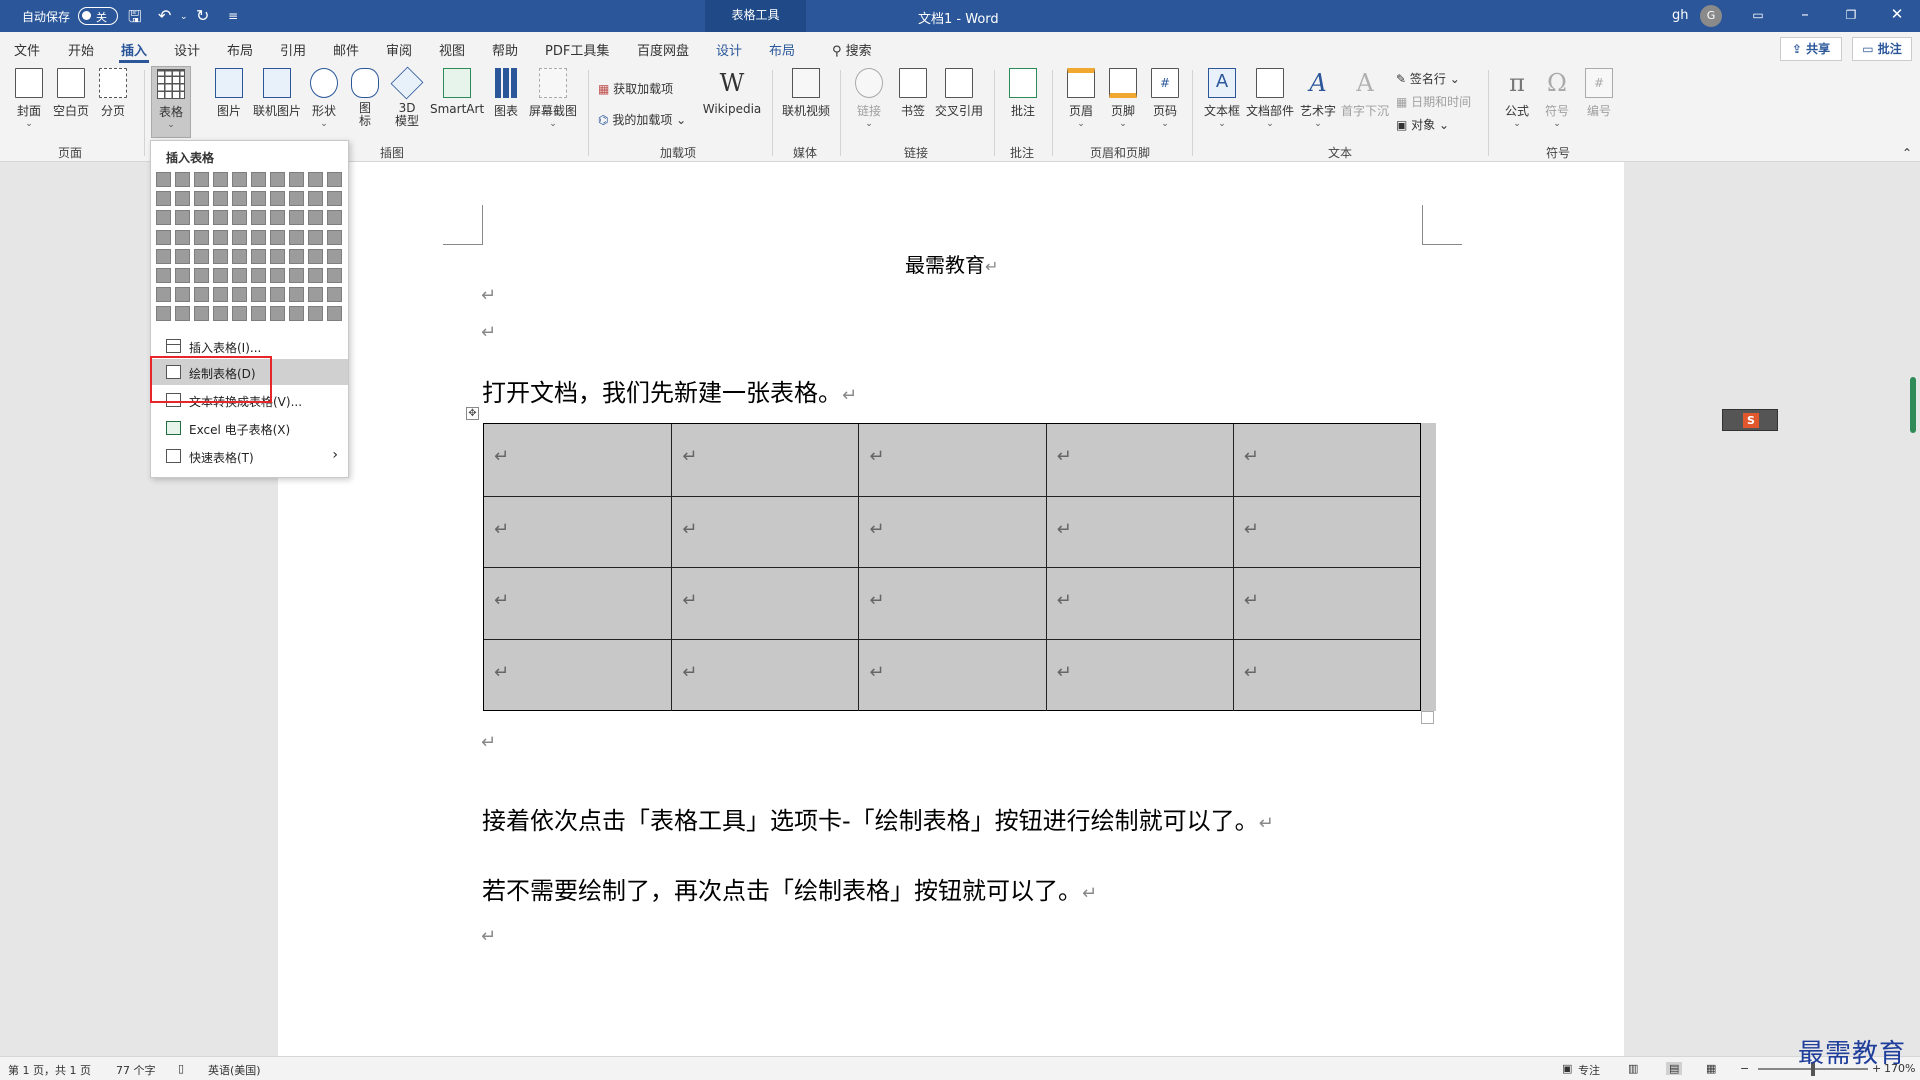  What do you see at coordinates (184, 17) in the screenshot?
I see `undo-dropdown-icon: ⌄` at bounding box center [184, 17].